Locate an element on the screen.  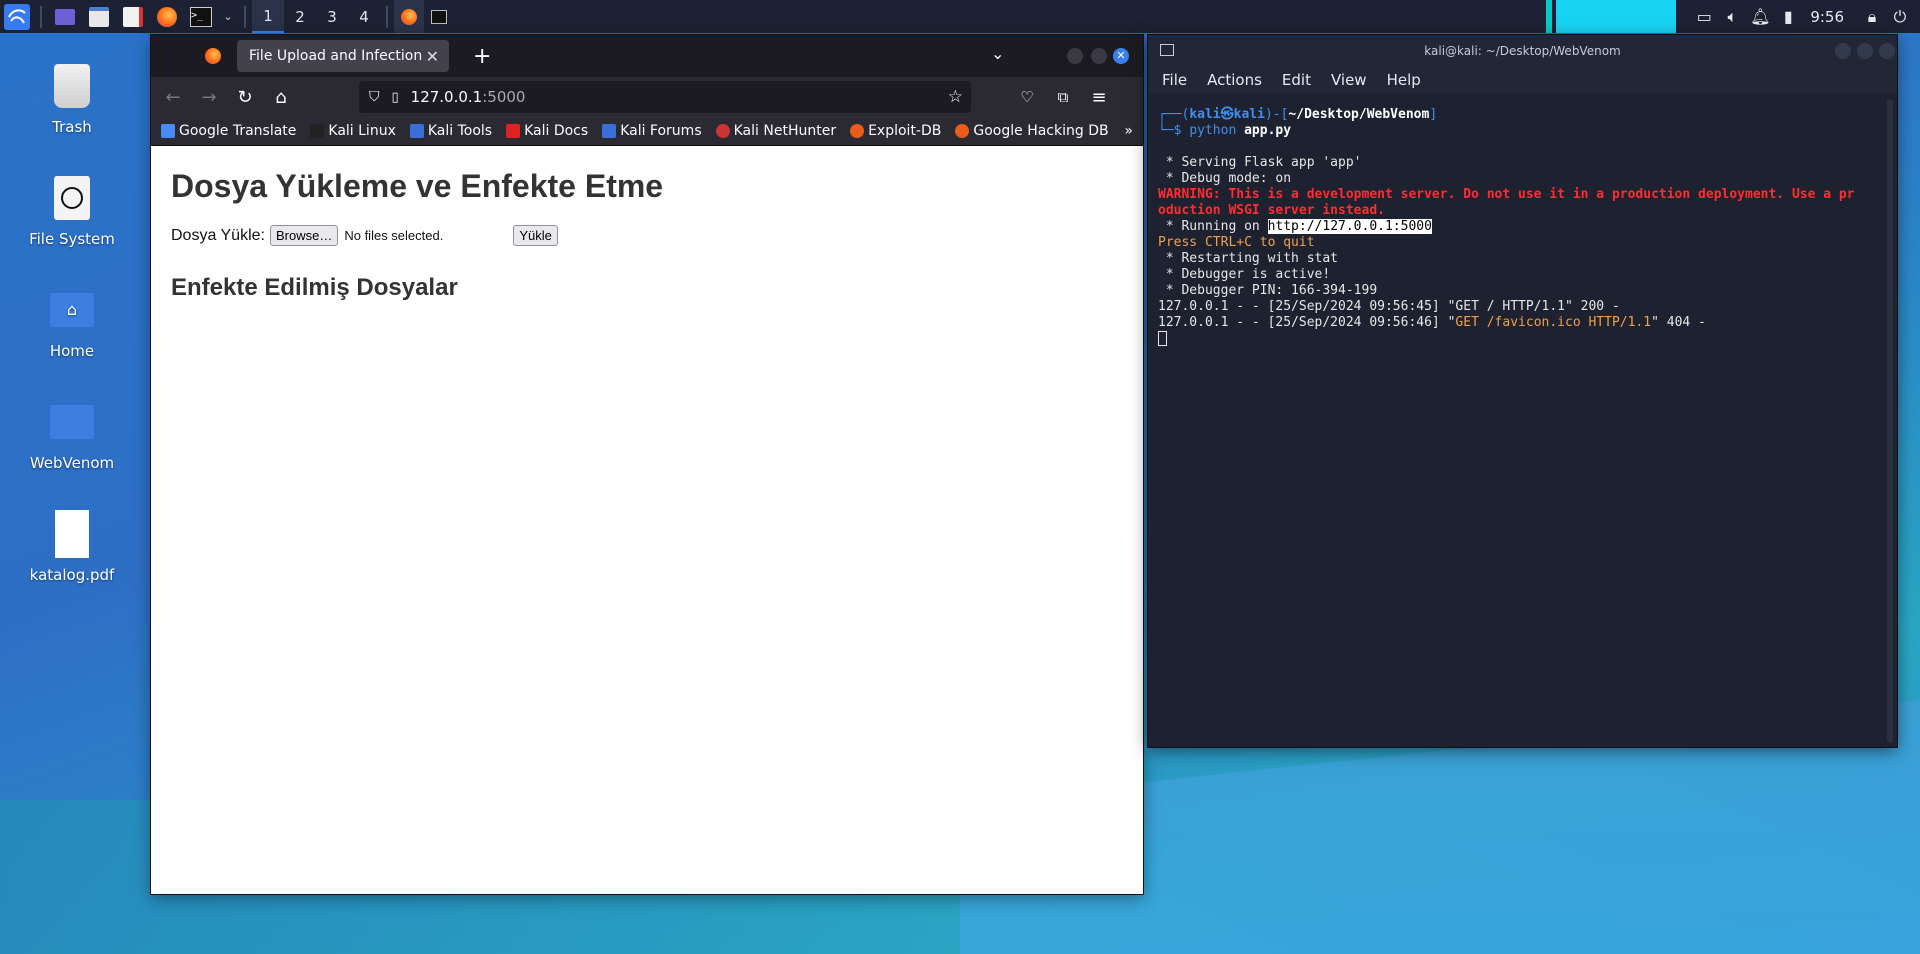
chevron-down-icon: ⌄ is located at coordinates (228, 17).